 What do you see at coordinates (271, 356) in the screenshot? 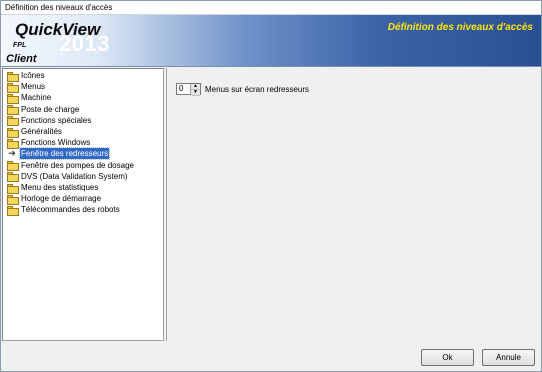
I see `dialog-footer: Ok Annule` at bounding box center [271, 356].